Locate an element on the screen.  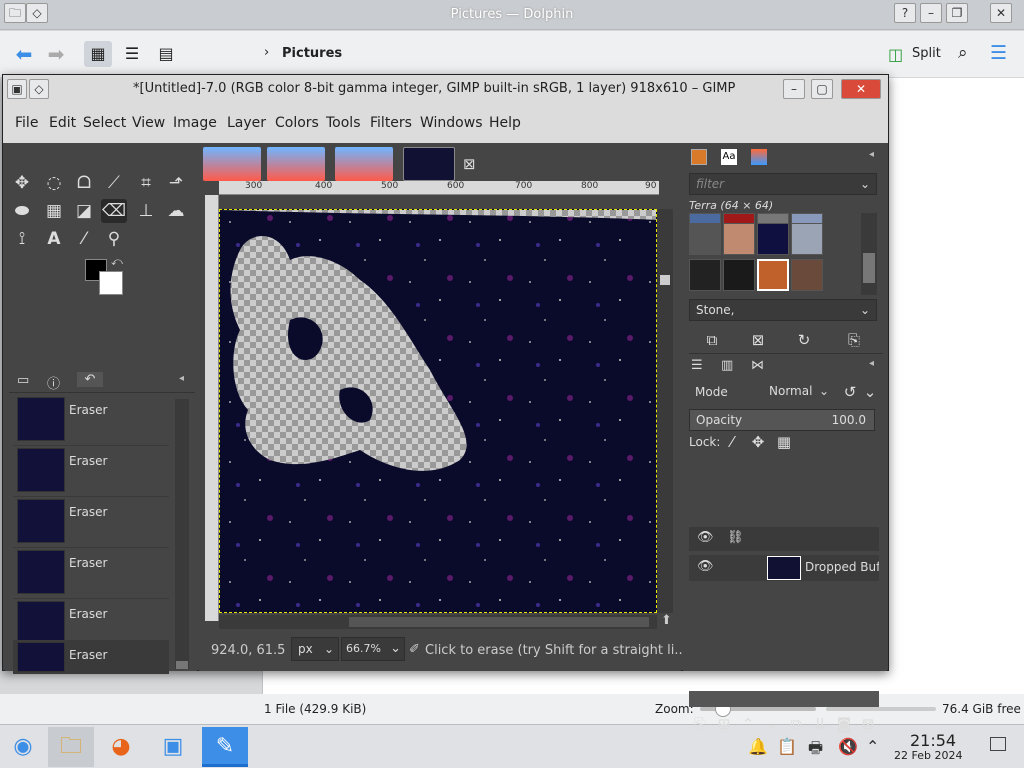
breadcrumb: Pictures is located at coordinates (312, 53).